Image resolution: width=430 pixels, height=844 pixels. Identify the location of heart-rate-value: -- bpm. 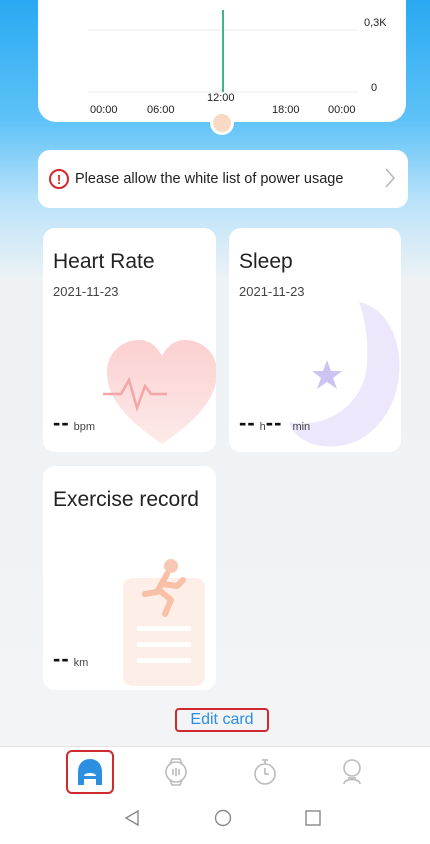
(74, 423).